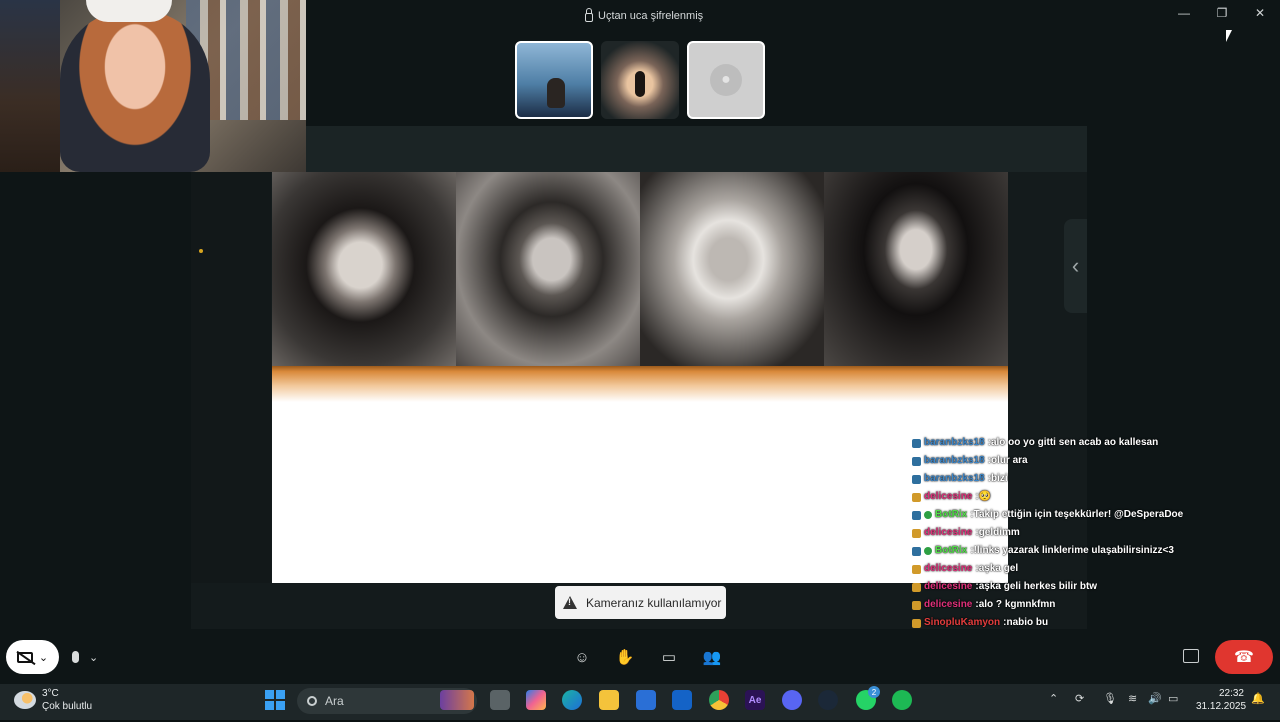 The image size is (1280, 722). I want to click on participant-thumbnail: ●, so click(726, 80).